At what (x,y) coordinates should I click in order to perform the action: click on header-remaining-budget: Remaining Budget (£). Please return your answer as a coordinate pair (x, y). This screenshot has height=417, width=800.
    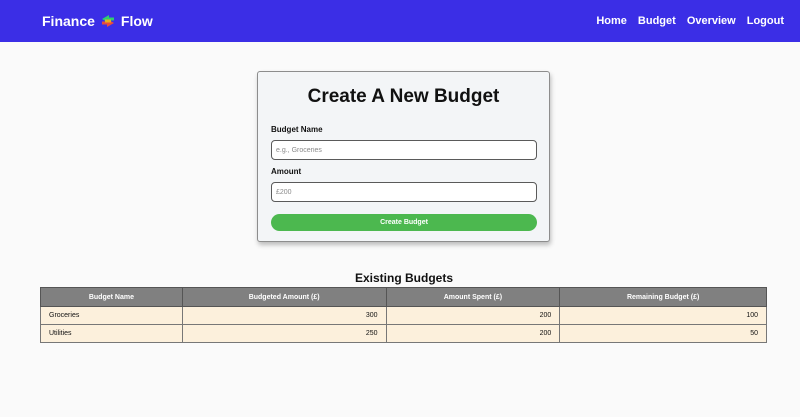
    Looking at the image, I should click on (663, 297).